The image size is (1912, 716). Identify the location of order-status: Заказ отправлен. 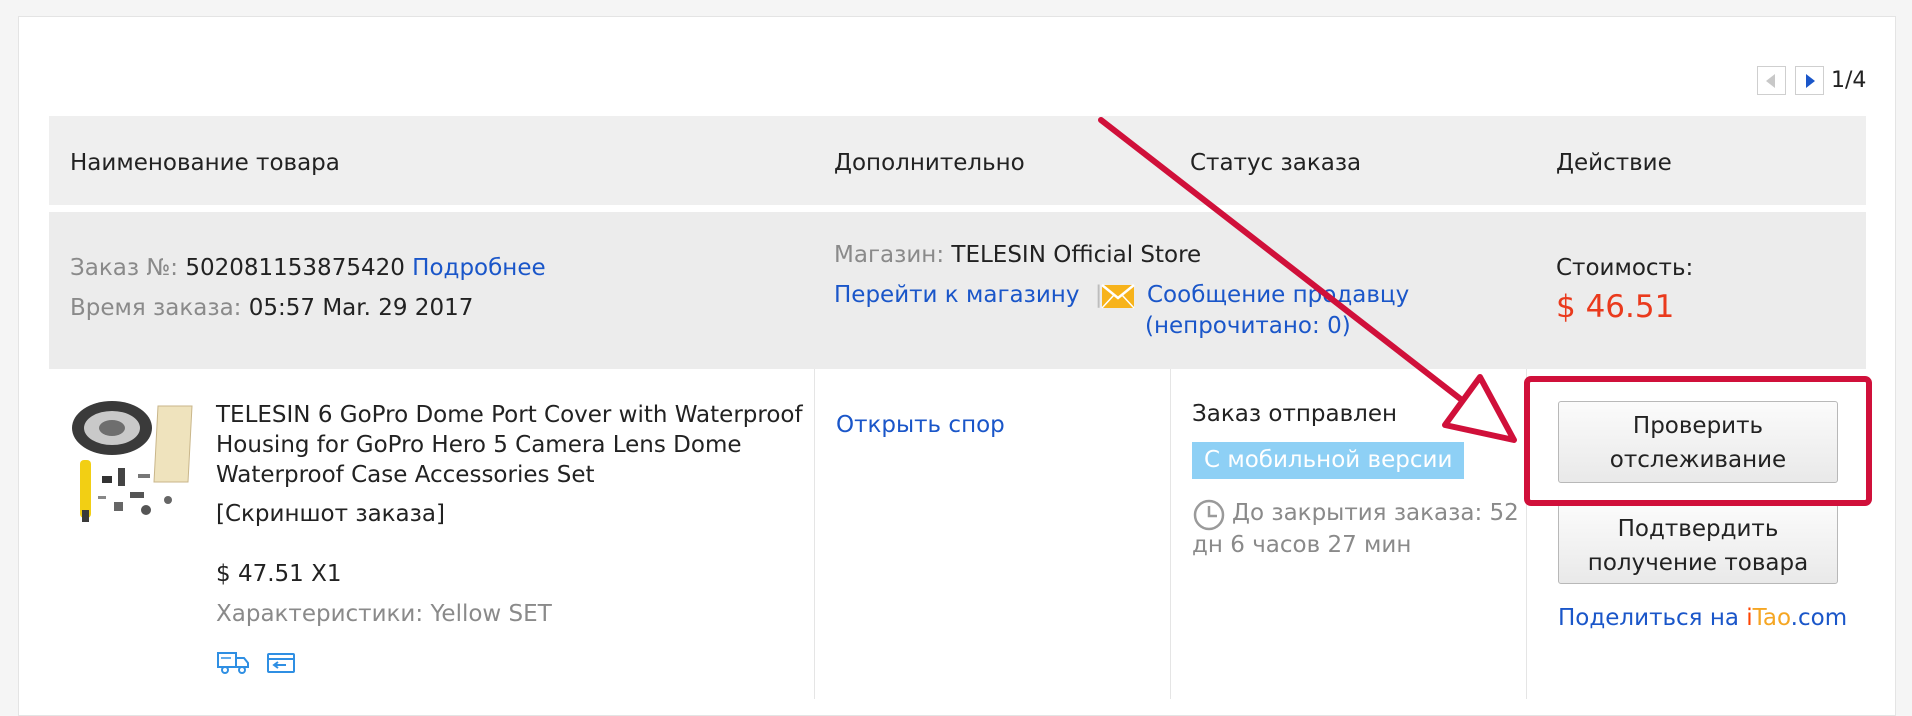
(1295, 414).